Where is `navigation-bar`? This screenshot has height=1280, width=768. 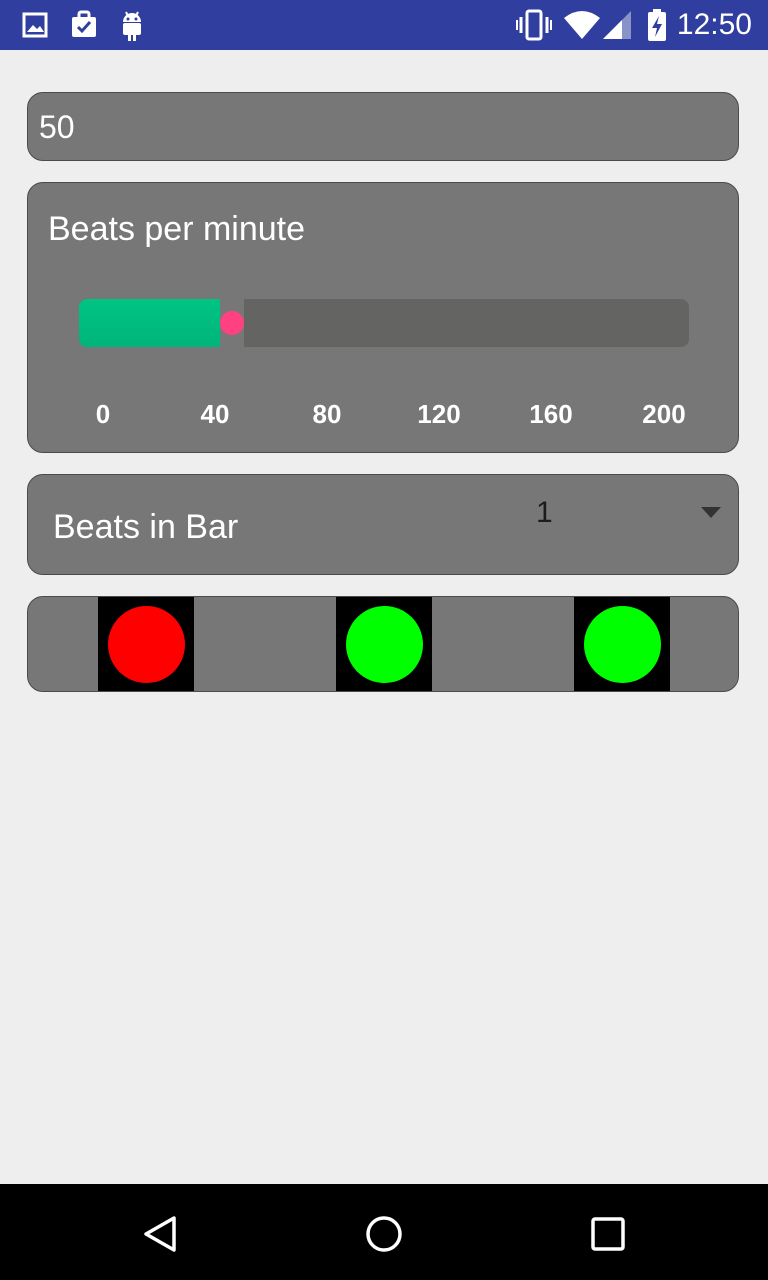 navigation-bar is located at coordinates (384, 1232).